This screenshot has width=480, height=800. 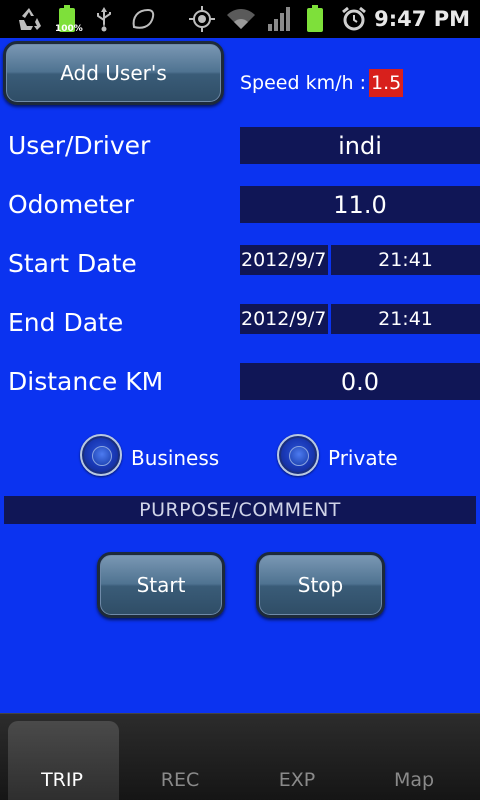 I want to click on start-time-field: 21:41, so click(x=405, y=260).